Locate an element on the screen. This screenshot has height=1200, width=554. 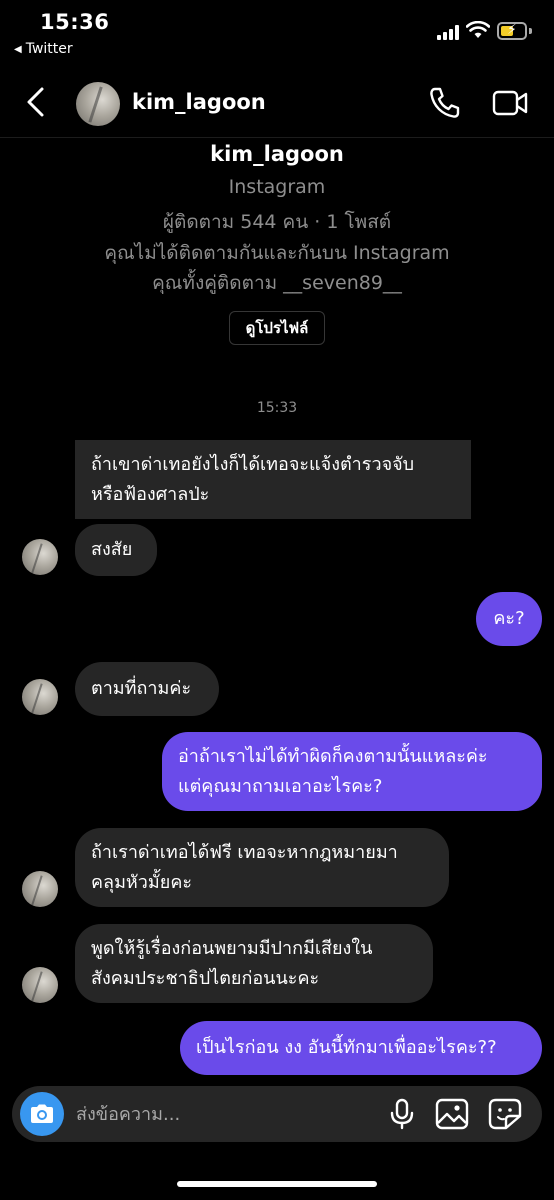
cellular-signal-icon is located at coordinates (448, 32).